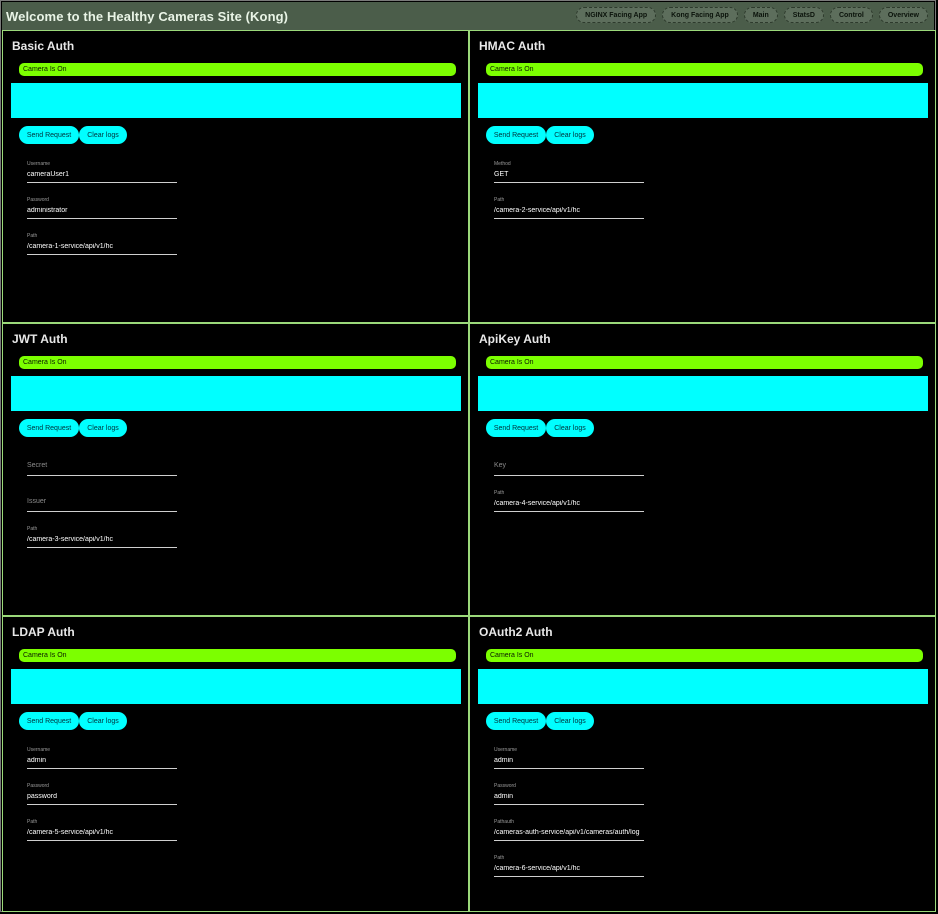 Image resolution: width=938 pixels, height=914 pixels. I want to click on field-placeholder: Issuer, so click(36, 501).